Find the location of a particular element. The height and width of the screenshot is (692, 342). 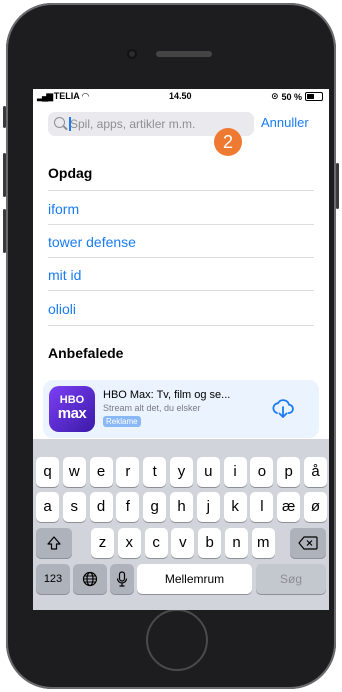

app-icon-line2: max is located at coordinates (72, 413).